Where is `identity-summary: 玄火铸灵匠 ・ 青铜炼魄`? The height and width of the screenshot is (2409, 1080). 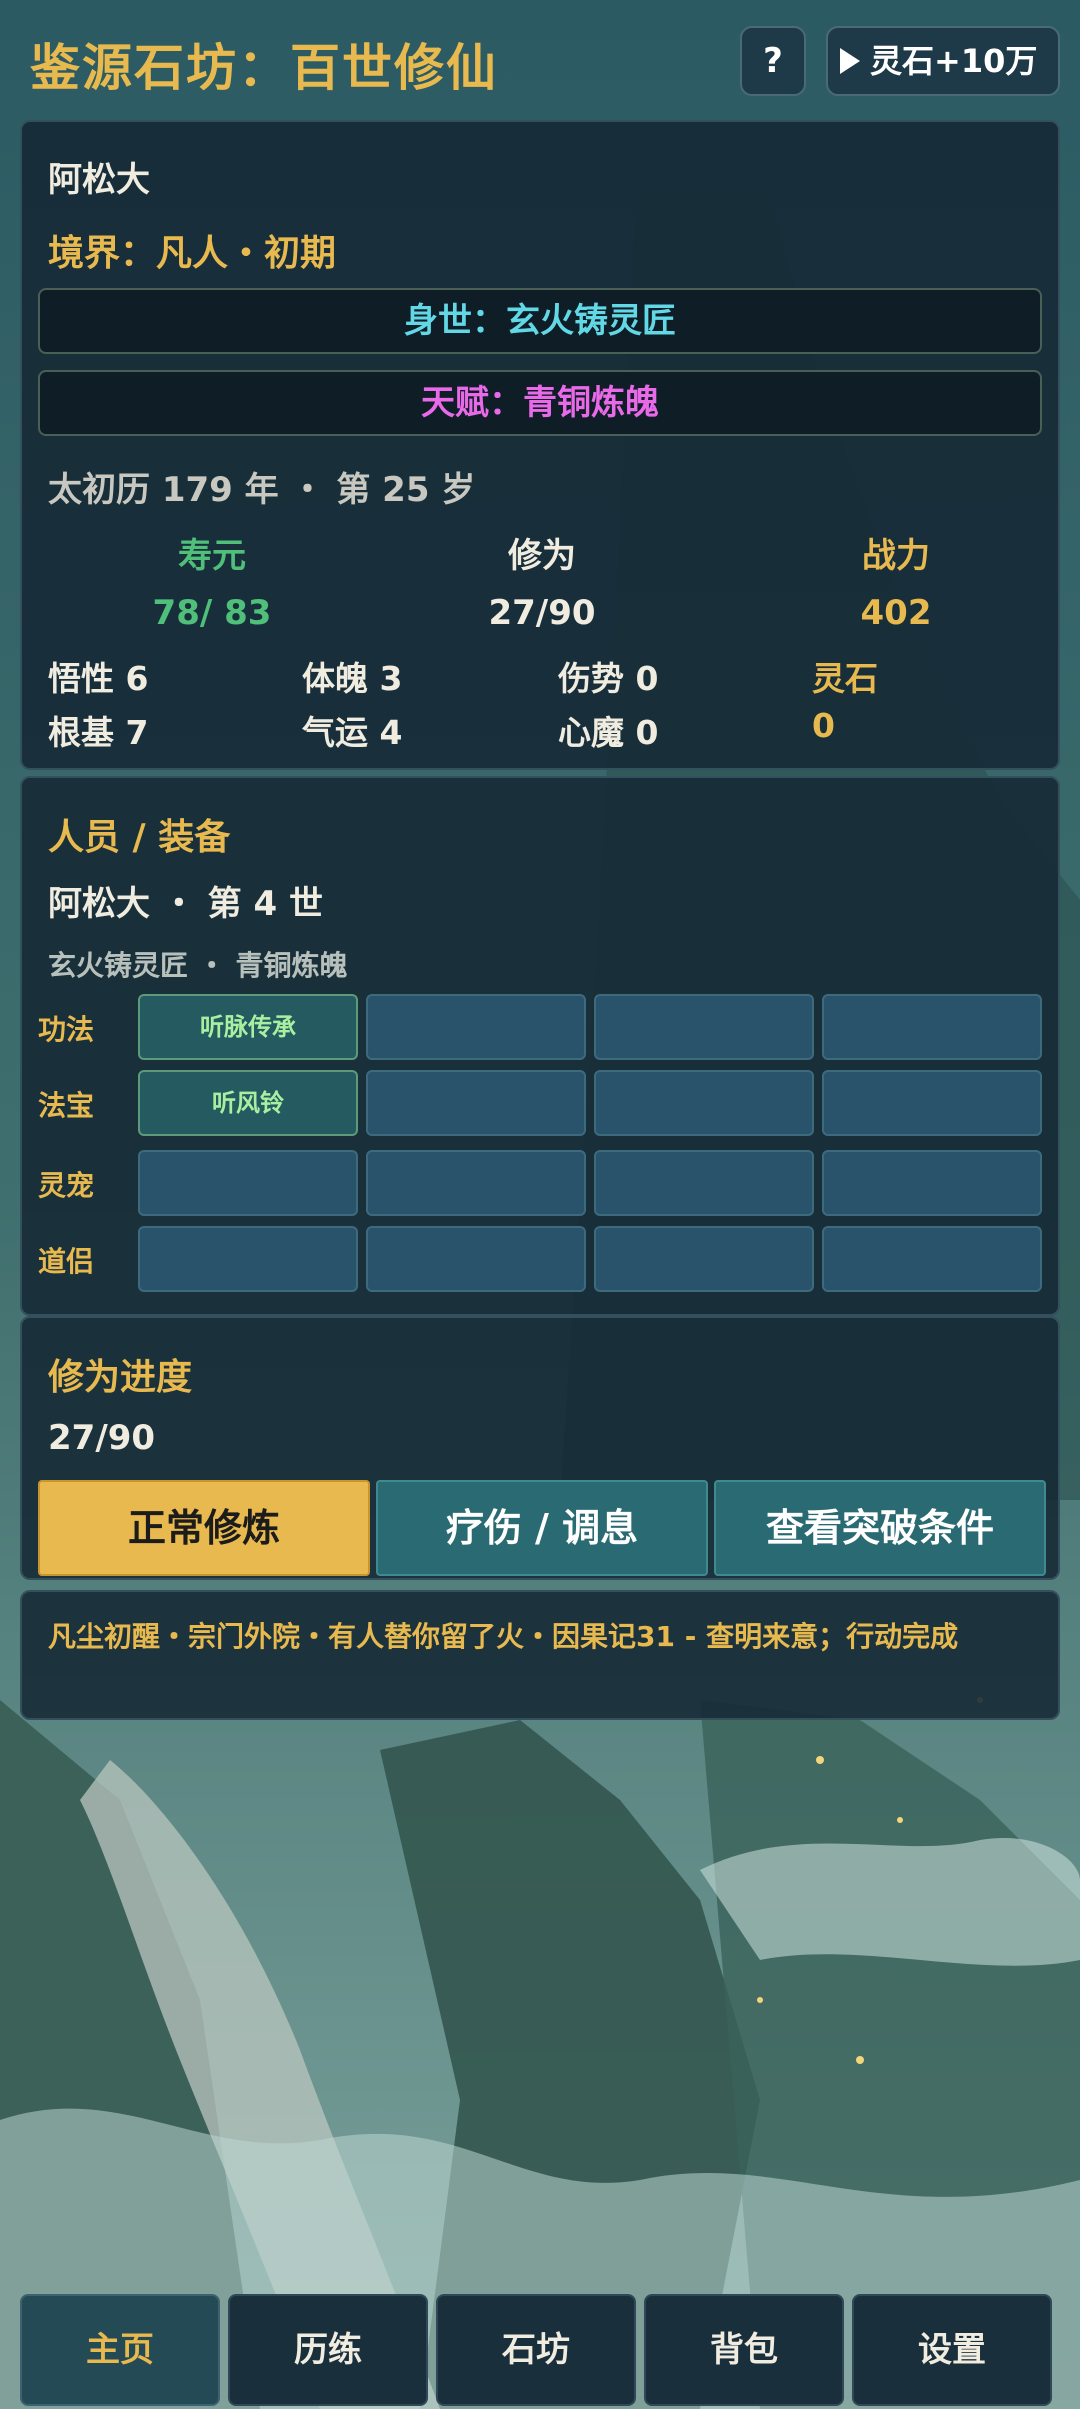
identity-summary: 玄火铸灵匠 ・ 青铜炼魄 is located at coordinates (198, 965).